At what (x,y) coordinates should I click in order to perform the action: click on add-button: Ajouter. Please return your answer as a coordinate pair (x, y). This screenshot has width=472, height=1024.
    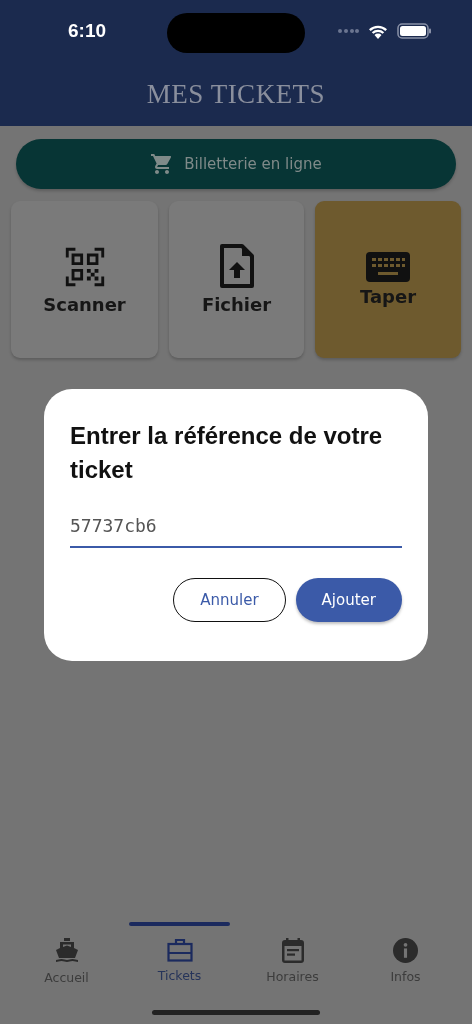
    Looking at the image, I should click on (348, 600).